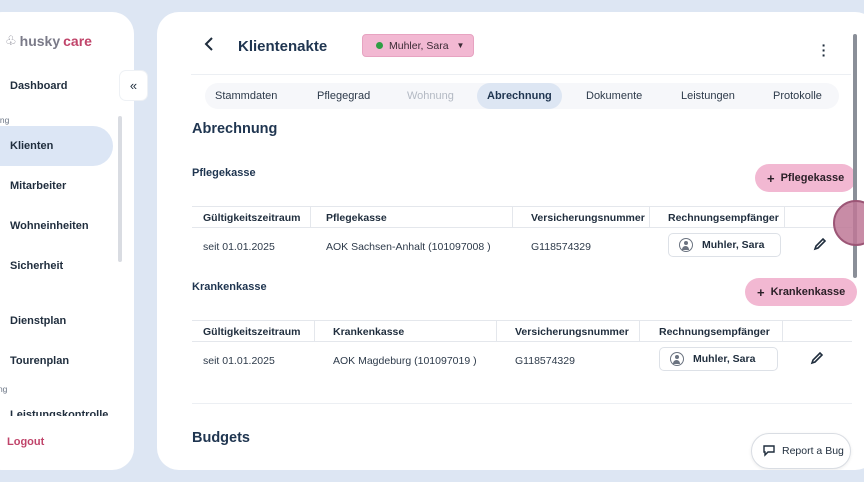 Image resolution: width=864 pixels, height=482 pixels. What do you see at coordinates (405, 361) in the screenshot?
I see `cell-kasse: AOK Magdeburg (101097019 )` at bounding box center [405, 361].